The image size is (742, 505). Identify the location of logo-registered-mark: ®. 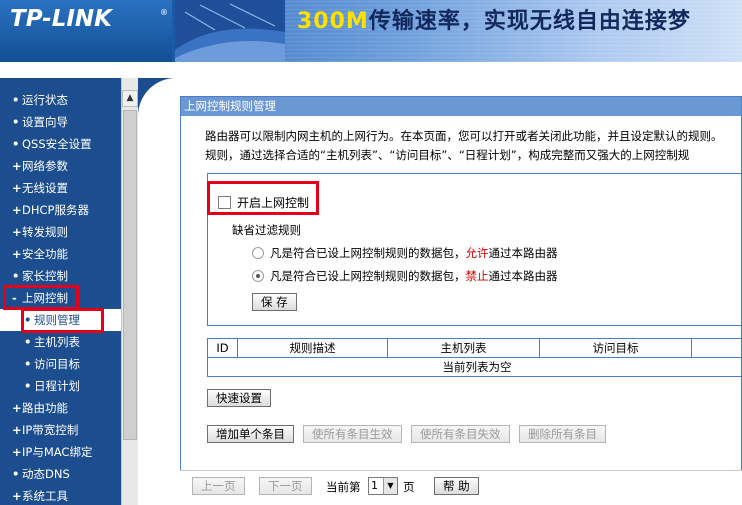
(164, 12).